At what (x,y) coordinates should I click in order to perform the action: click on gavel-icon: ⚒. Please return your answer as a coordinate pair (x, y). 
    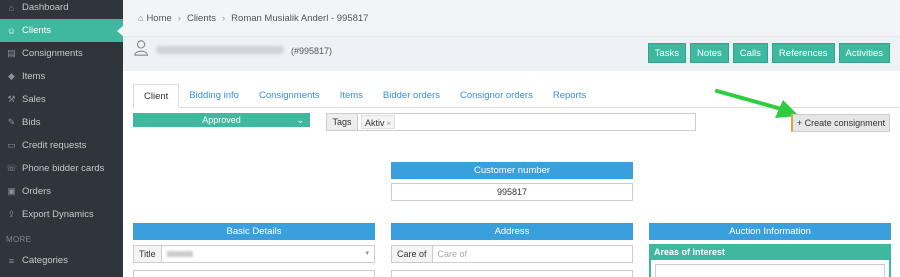
    Looking at the image, I should click on (11, 99).